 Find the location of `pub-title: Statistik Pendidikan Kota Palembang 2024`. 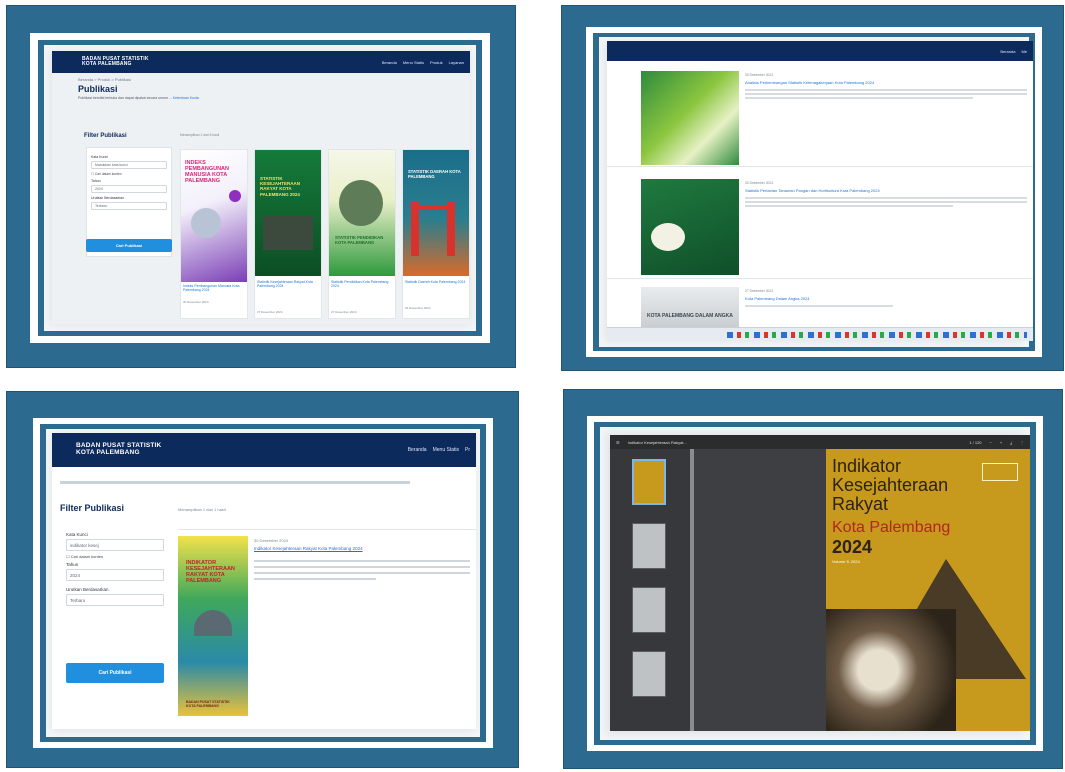

pub-title: Statistik Pendidikan Kota Palembang 2024 is located at coordinates (362, 284).